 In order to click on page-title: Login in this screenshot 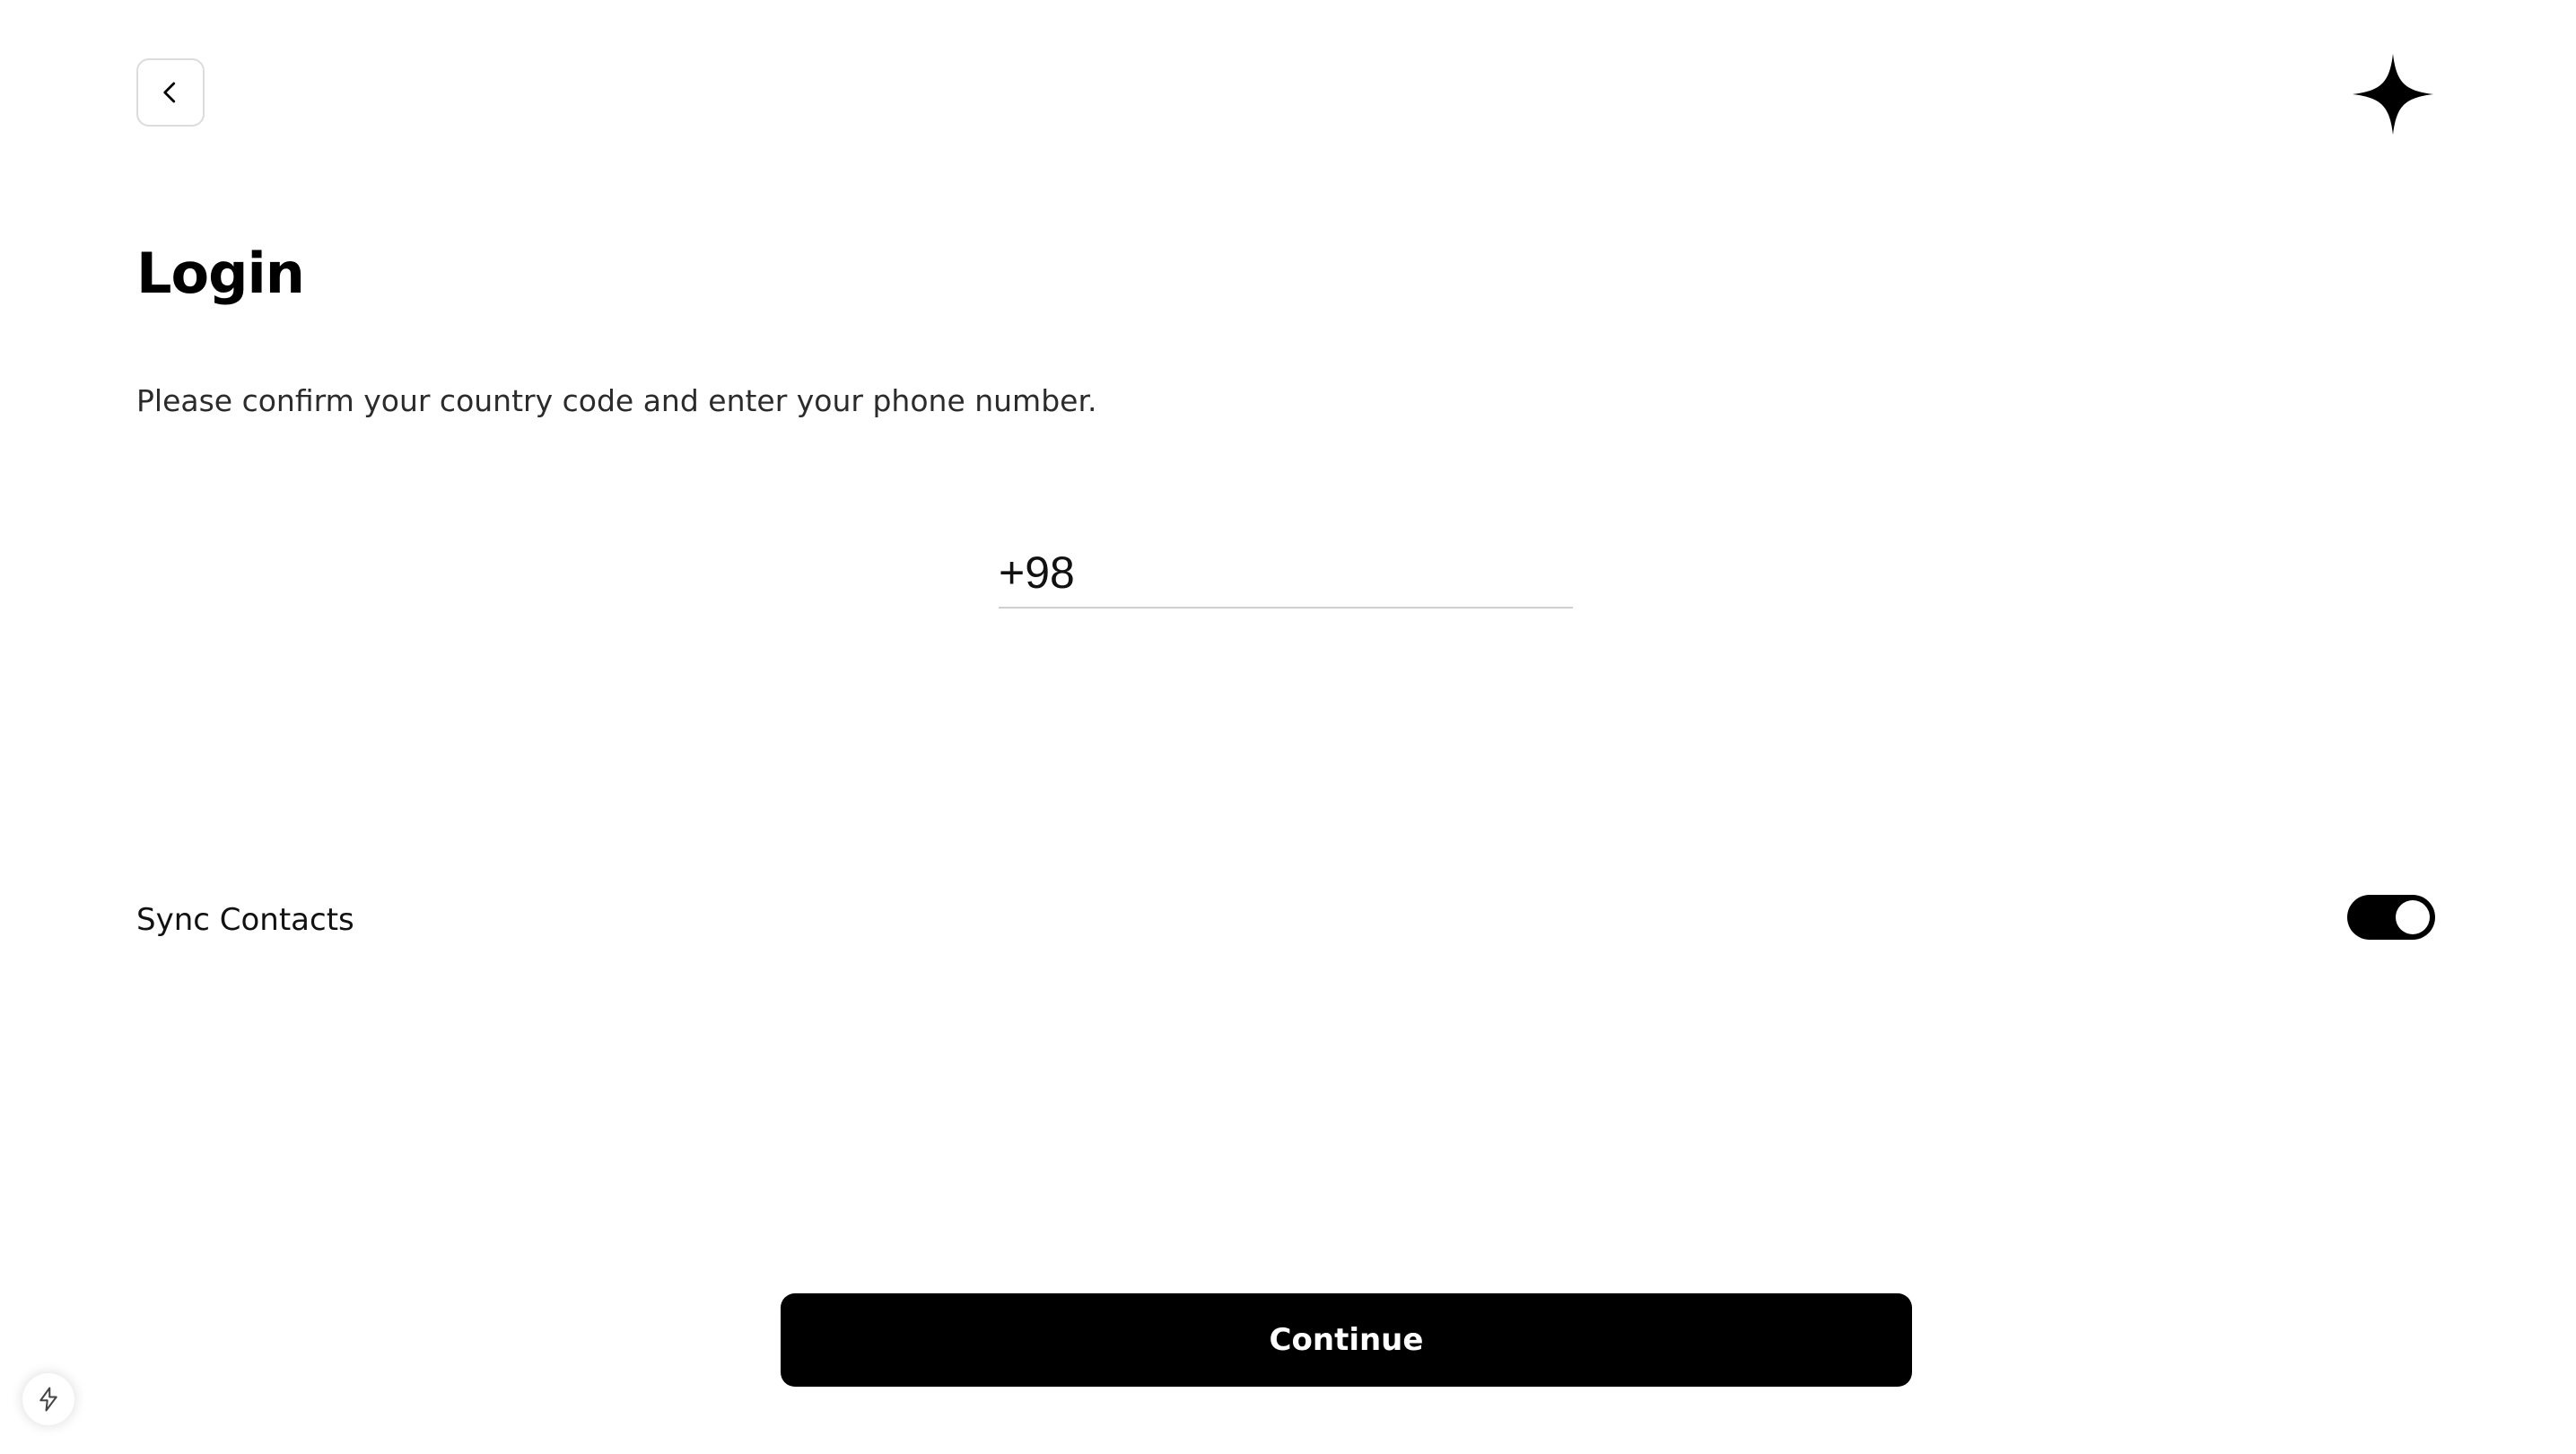, I will do `click(221, 273)`.